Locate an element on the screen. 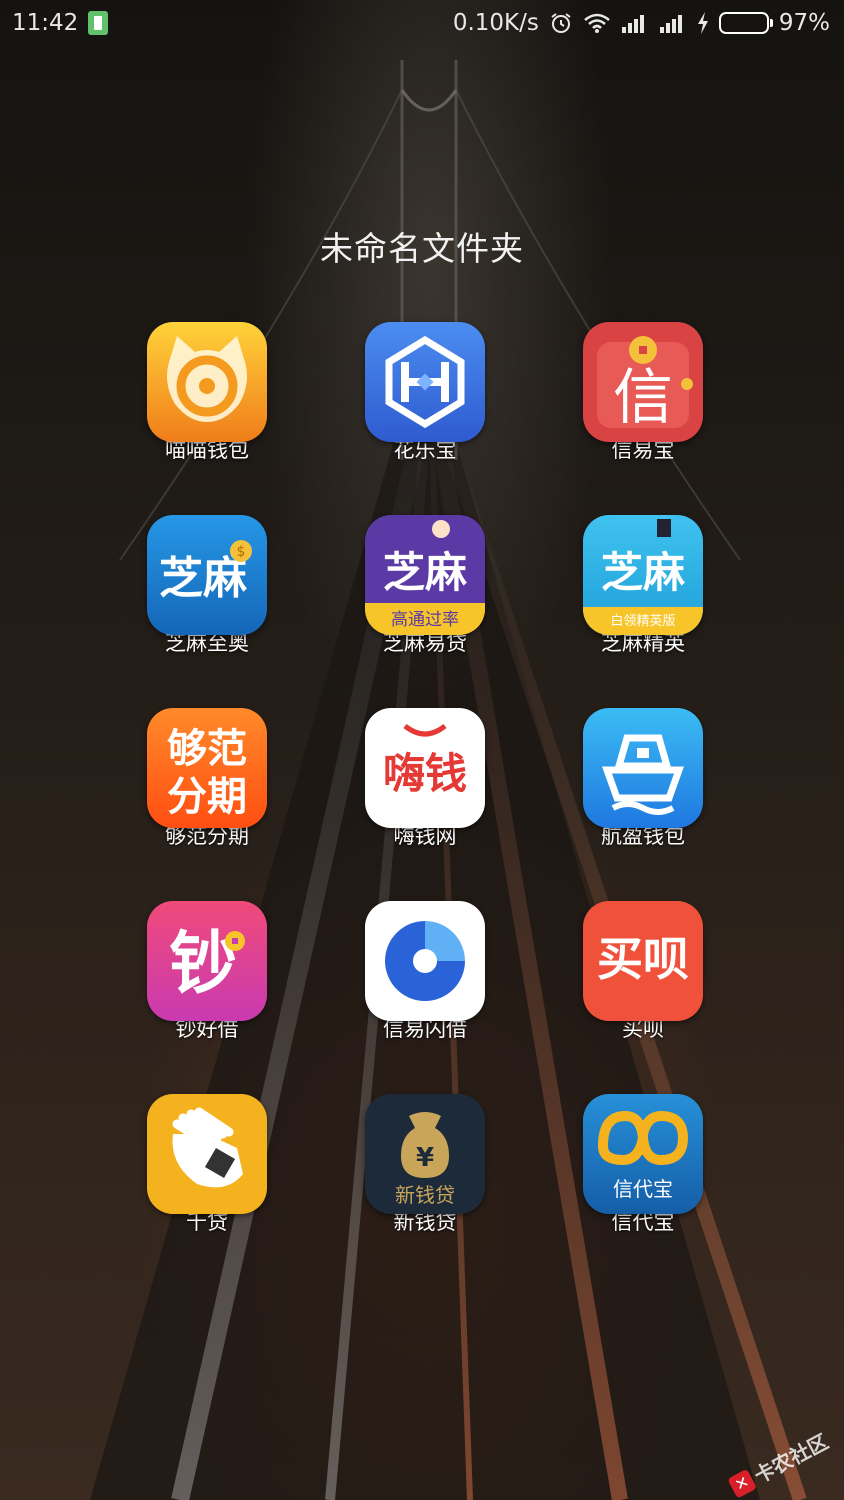 The width and height of the screenshot is (844, 1500). goufan-icon: 够范分期 is located at coordinates (207, 768).